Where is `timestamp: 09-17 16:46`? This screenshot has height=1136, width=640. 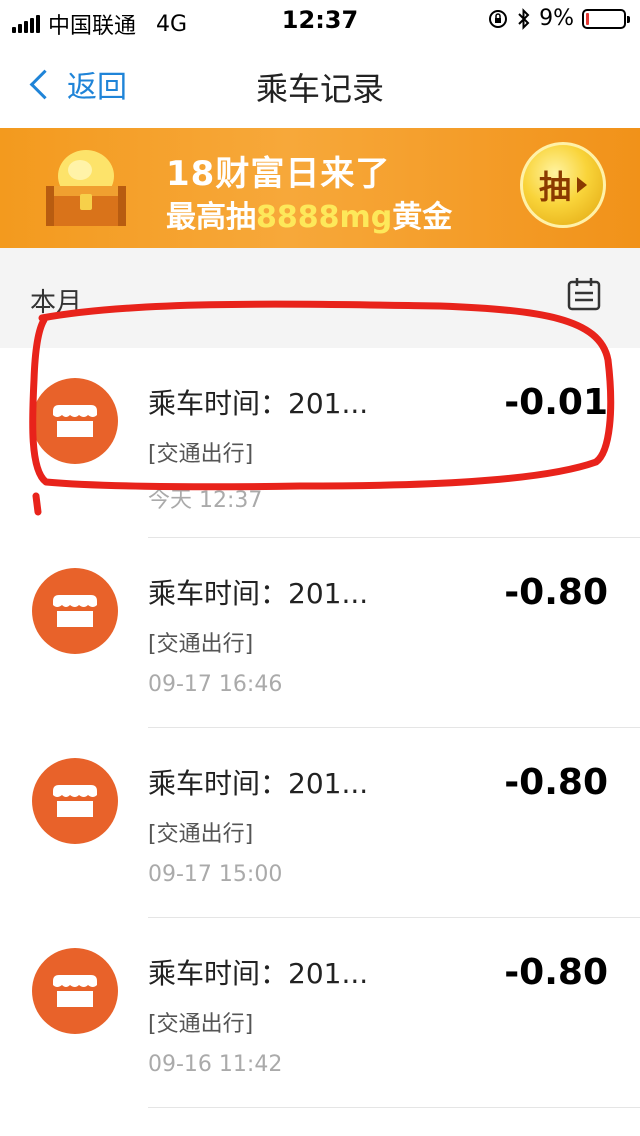
timestamp: 09-17 16:46 is located at coordinates (215, 684).